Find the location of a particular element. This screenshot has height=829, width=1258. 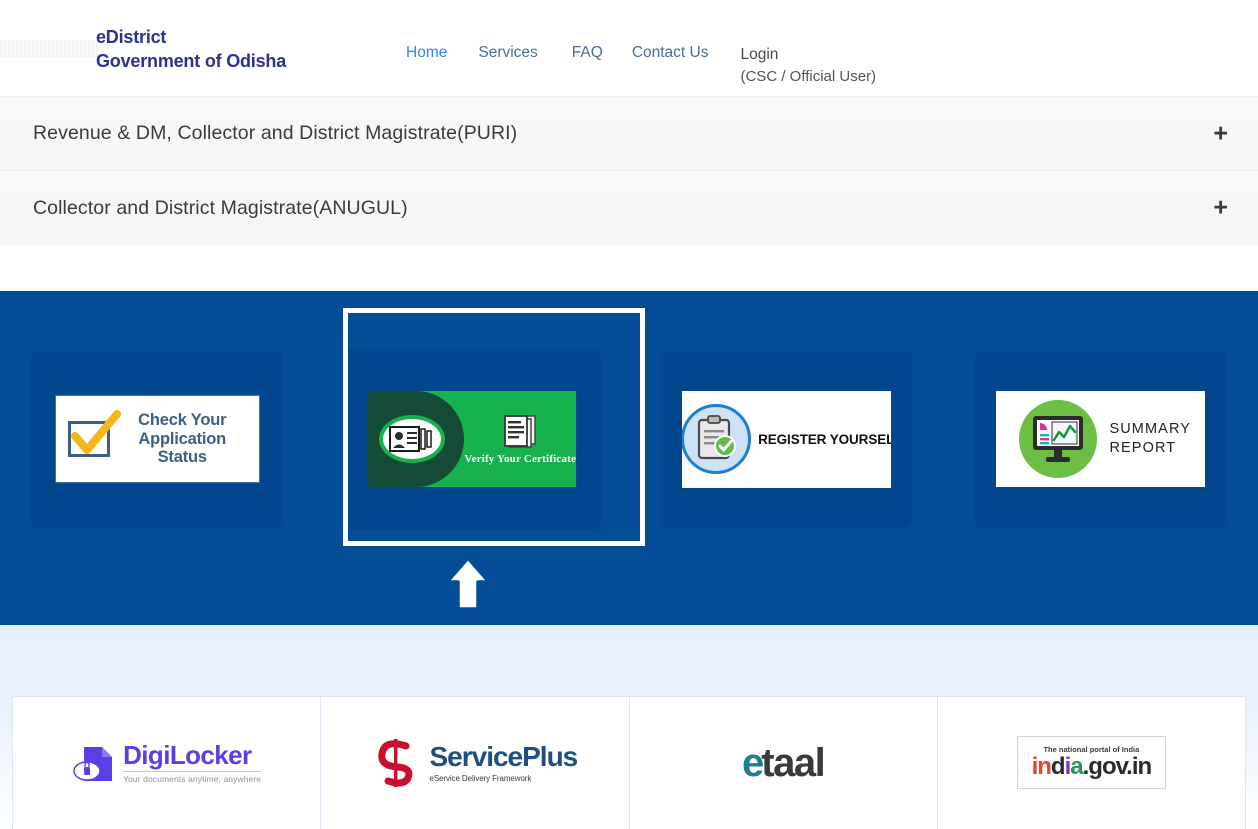

digilocker-mark-icon is located at coordinates (93, 763).